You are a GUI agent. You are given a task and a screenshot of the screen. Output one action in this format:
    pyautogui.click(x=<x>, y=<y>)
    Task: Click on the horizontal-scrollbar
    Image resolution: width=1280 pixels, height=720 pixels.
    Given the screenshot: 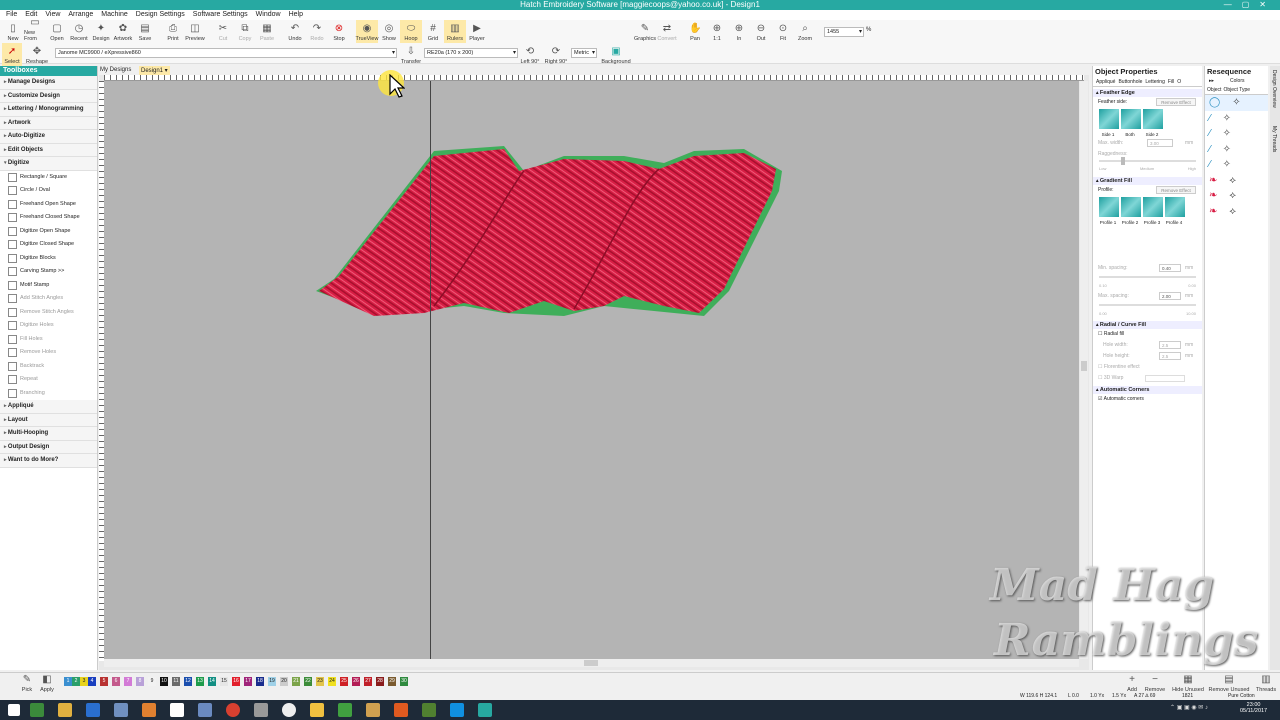 What is the action you would take?
    pyautogui.click(x=591, y=663)
    